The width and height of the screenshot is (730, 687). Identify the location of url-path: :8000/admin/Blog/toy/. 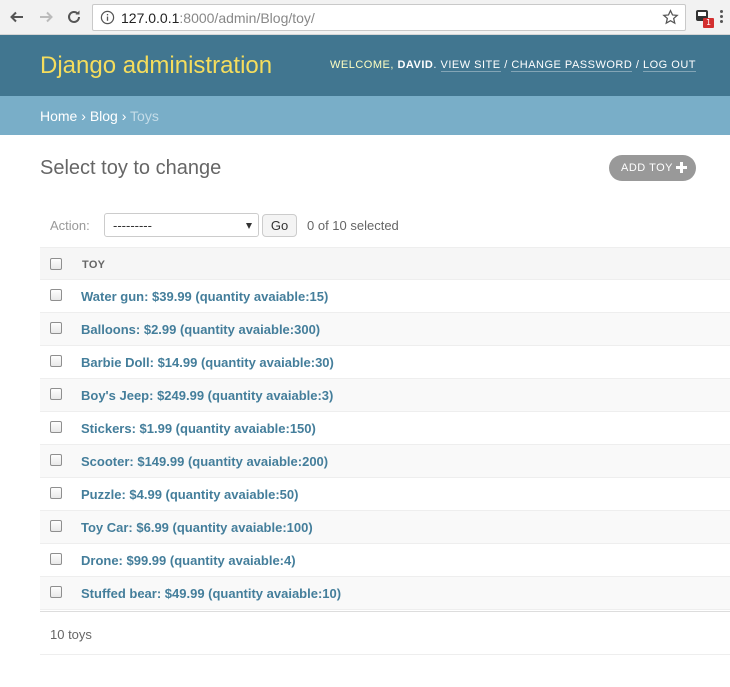
(247, 18).